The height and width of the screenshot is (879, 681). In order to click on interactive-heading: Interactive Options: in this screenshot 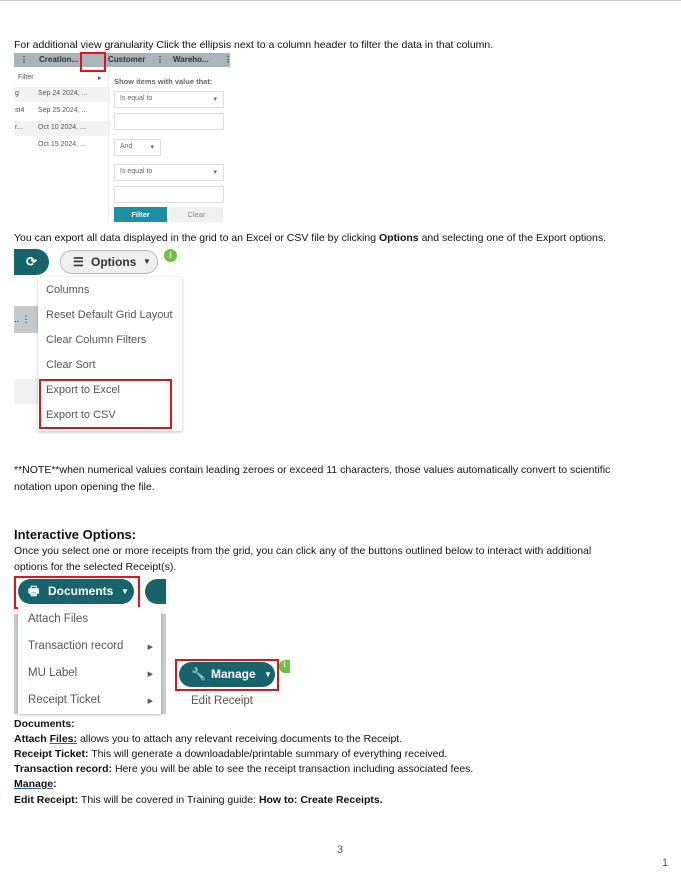, I will do `click(75, 534)`.